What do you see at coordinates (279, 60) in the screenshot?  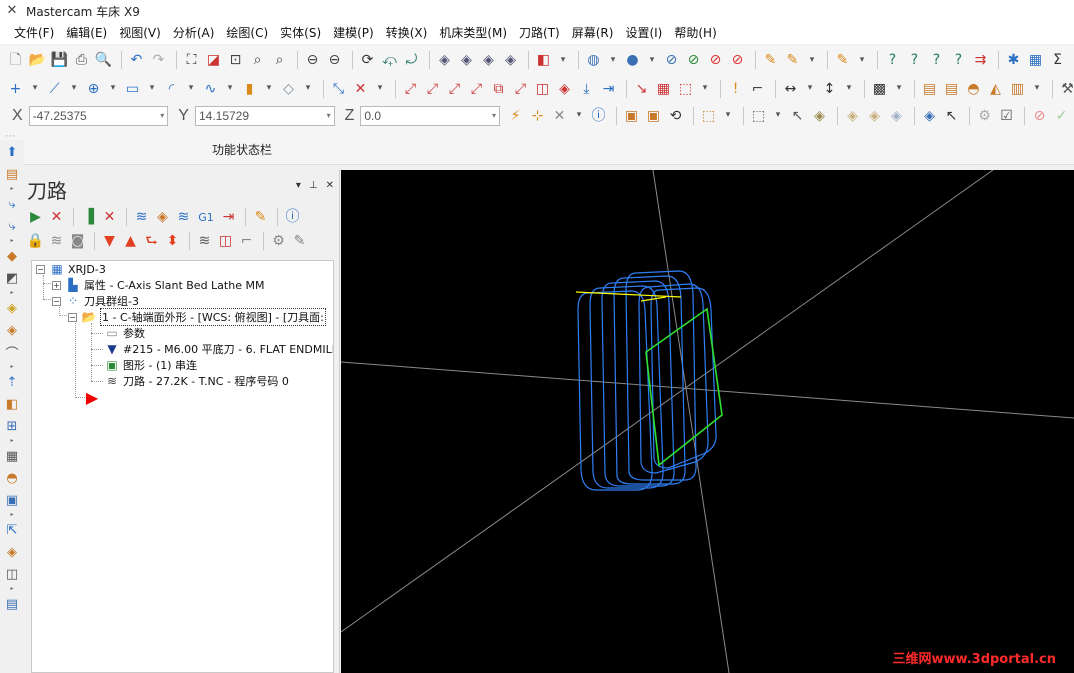 I see `zoom-selected-icon: ⌕` at bounding box center [279, 60].